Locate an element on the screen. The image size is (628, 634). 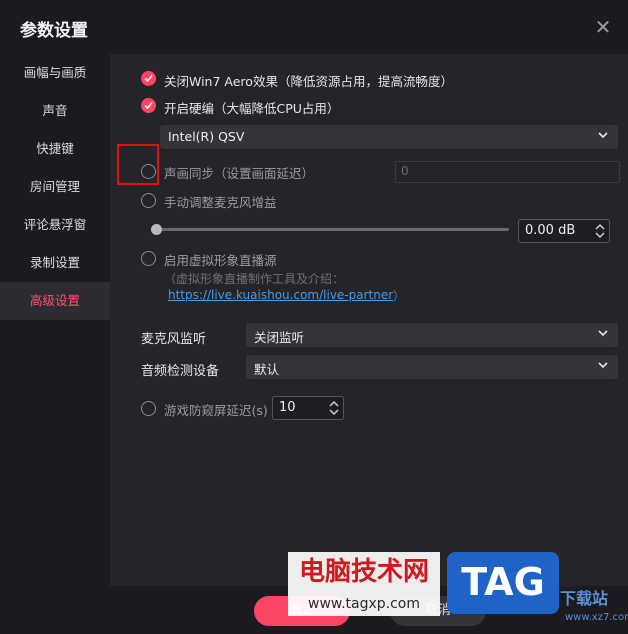
sidebar-item-recording: 录制设置 is located at coordinates (55, 263).